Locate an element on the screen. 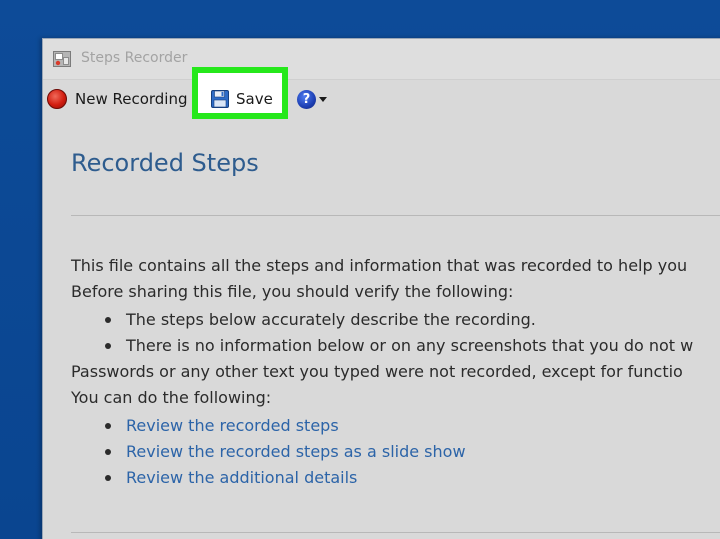  new-recording-label: New Recording is located at coordinates (131, 99).